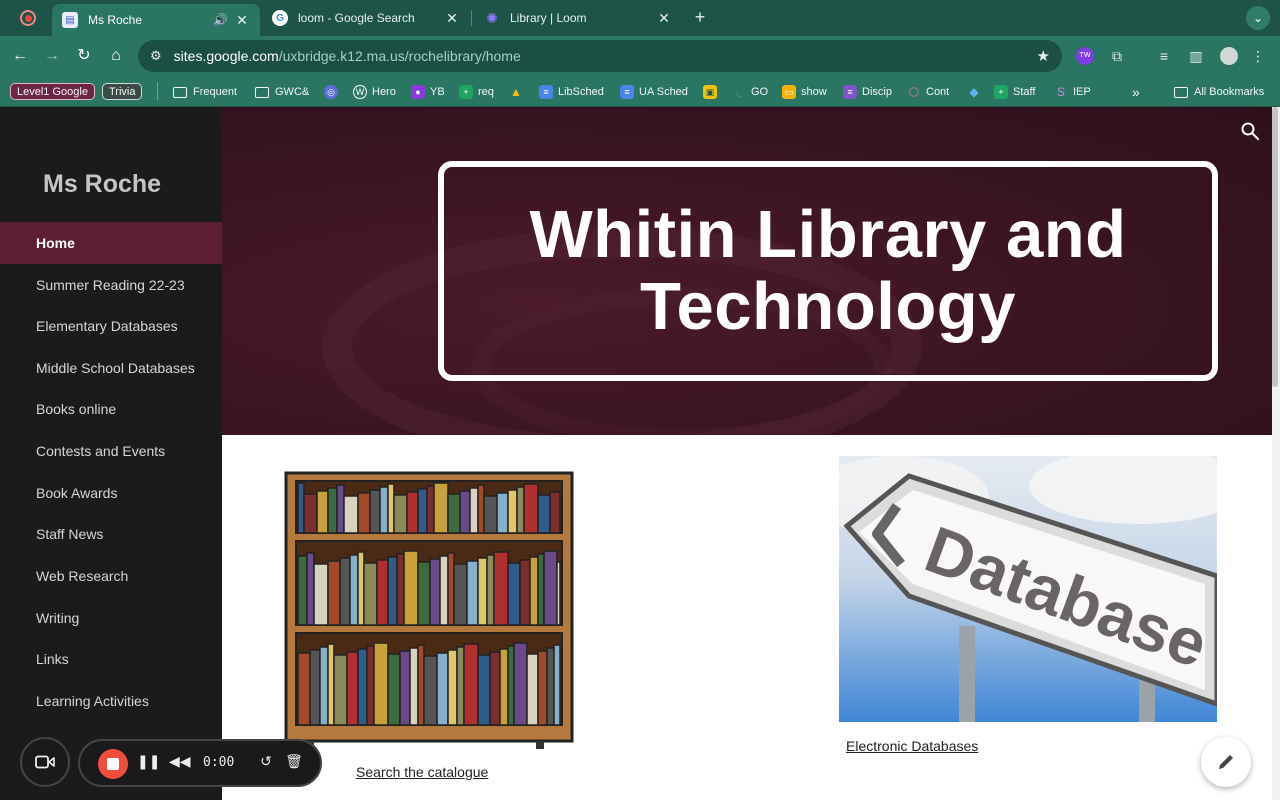 The image size is (1280, 800). I want to click on site-title: Ms Roche, so click(102, 184).